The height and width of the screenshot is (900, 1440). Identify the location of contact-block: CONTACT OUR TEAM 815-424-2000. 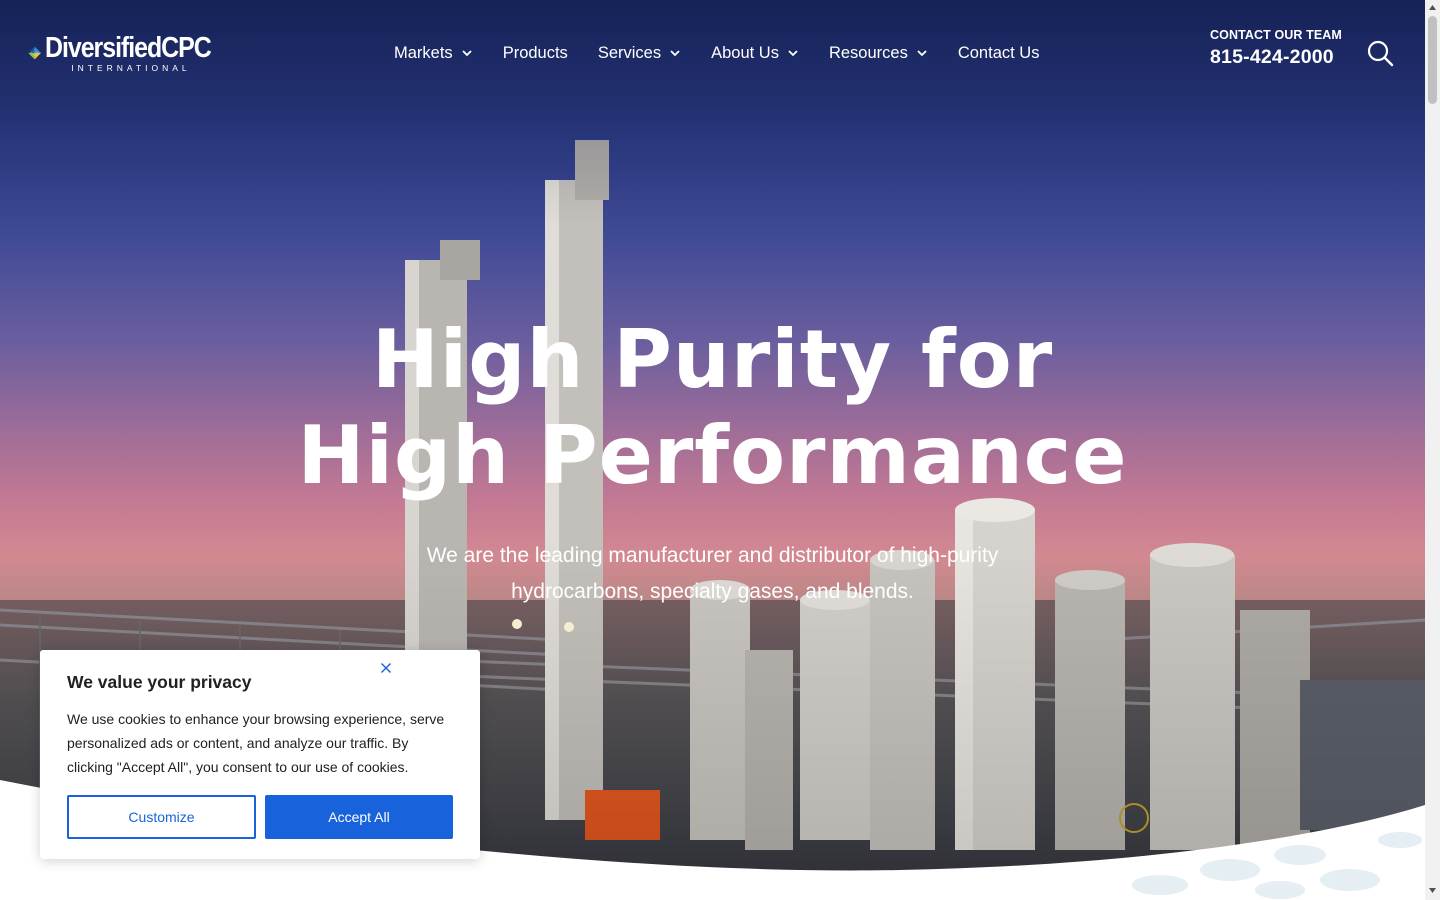
(1276, 48).